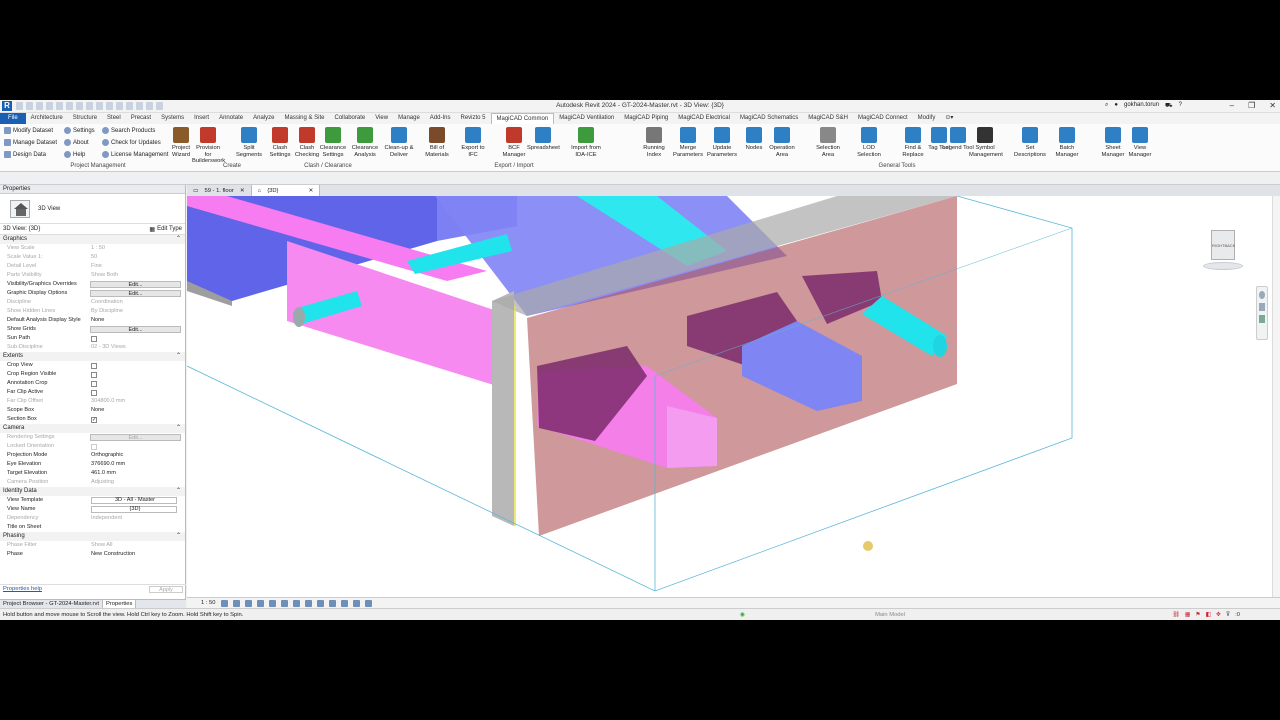 The image size is (1280, 720). I want to click on about-button: About, so click(76, 142).